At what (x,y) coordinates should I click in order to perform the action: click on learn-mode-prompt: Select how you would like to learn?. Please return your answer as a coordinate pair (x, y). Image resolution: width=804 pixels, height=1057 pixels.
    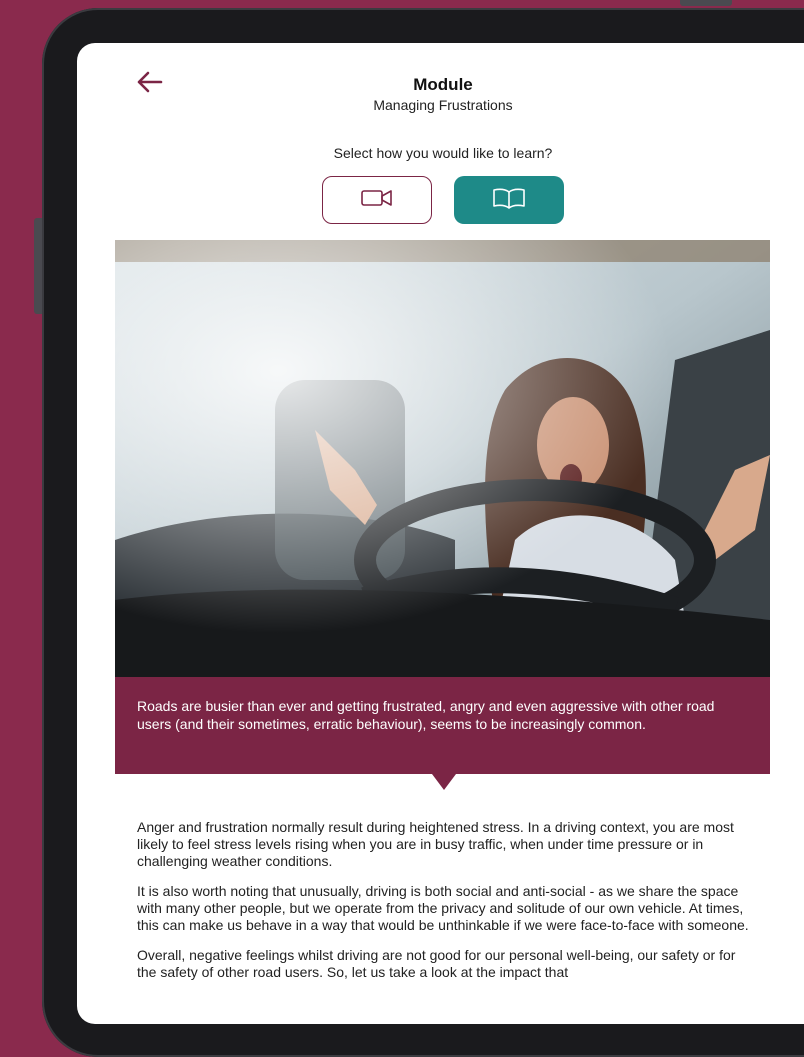
    Looking at the image, I should click on (443, 153).